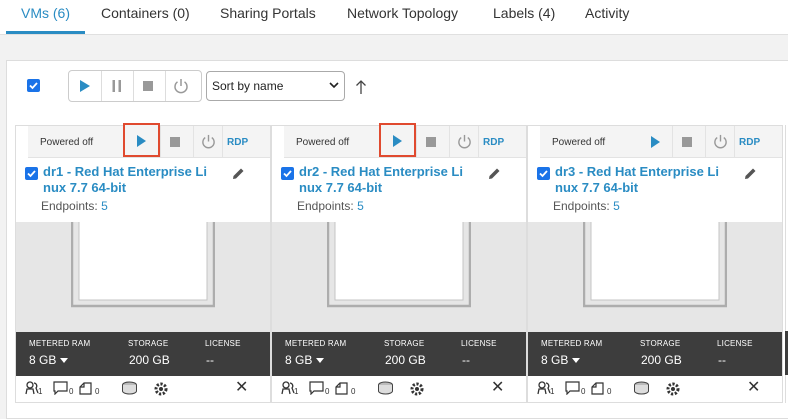  I want to click on tab-network-topology: Network Topology, so click(402, 16).